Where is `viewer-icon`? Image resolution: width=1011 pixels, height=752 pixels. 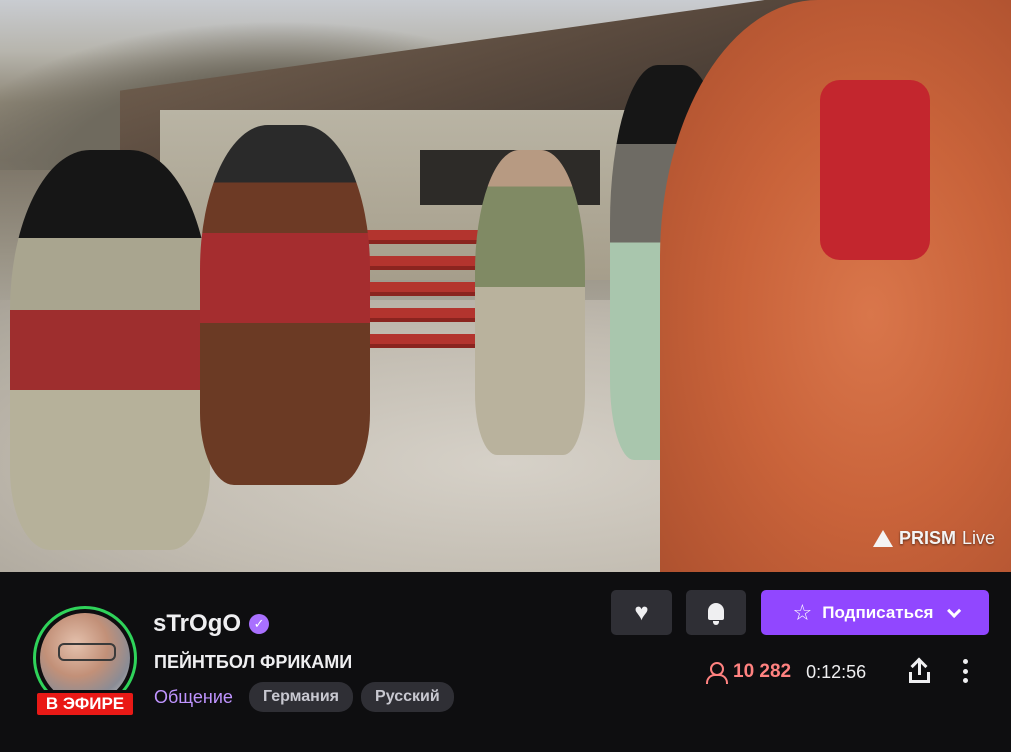 viewer-icon is located at coordinates (716, 672).